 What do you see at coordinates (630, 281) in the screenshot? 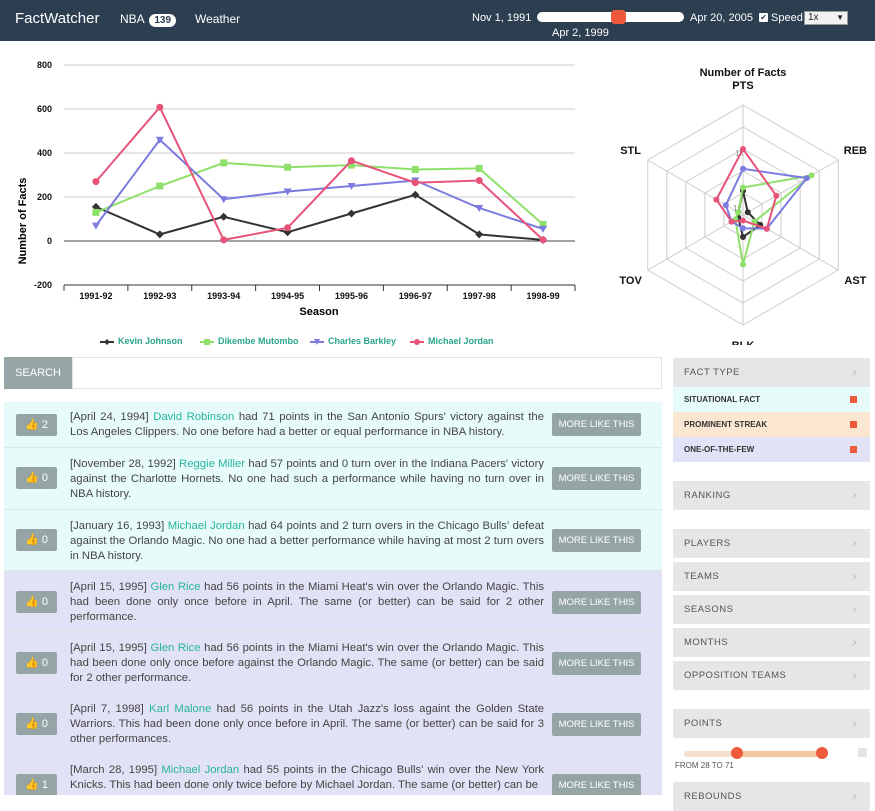
I see `radar-axis-label: TOV` at bounding box center [630, 281].